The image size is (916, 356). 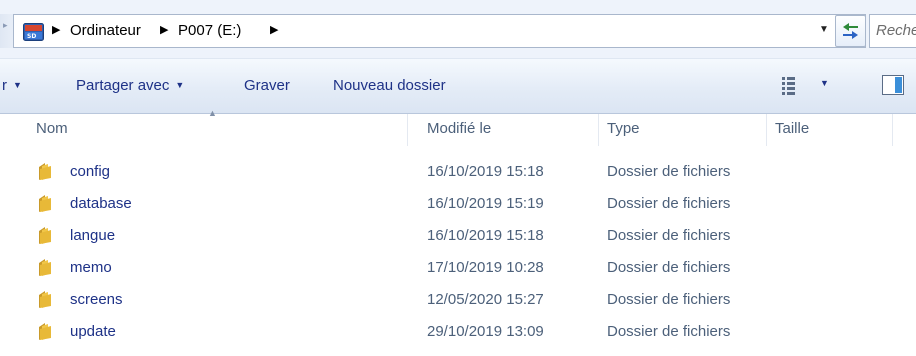 I want to click on column-modified-label: Modifié le, so click(x=459, y=128).